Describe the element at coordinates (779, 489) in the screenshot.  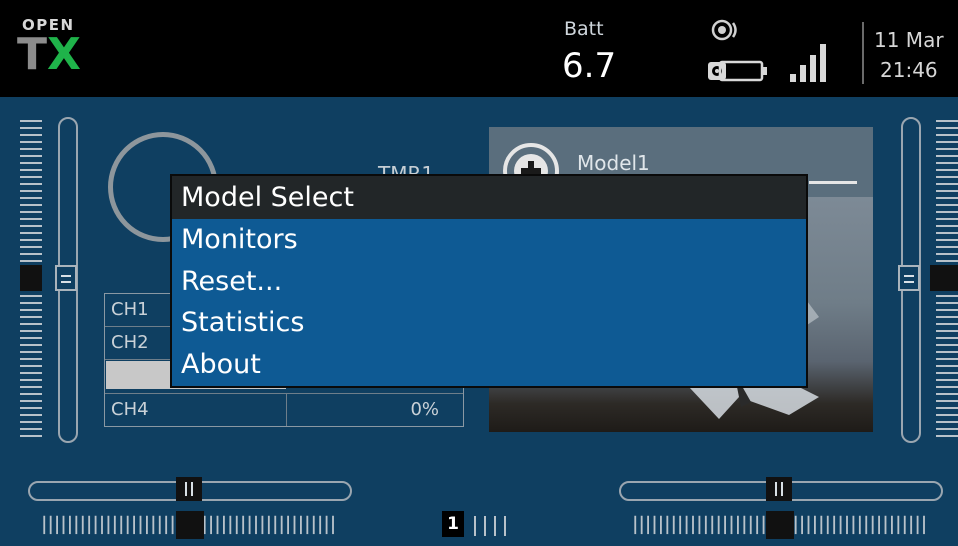
I see `right-horizontal-slider-knob` at that location.